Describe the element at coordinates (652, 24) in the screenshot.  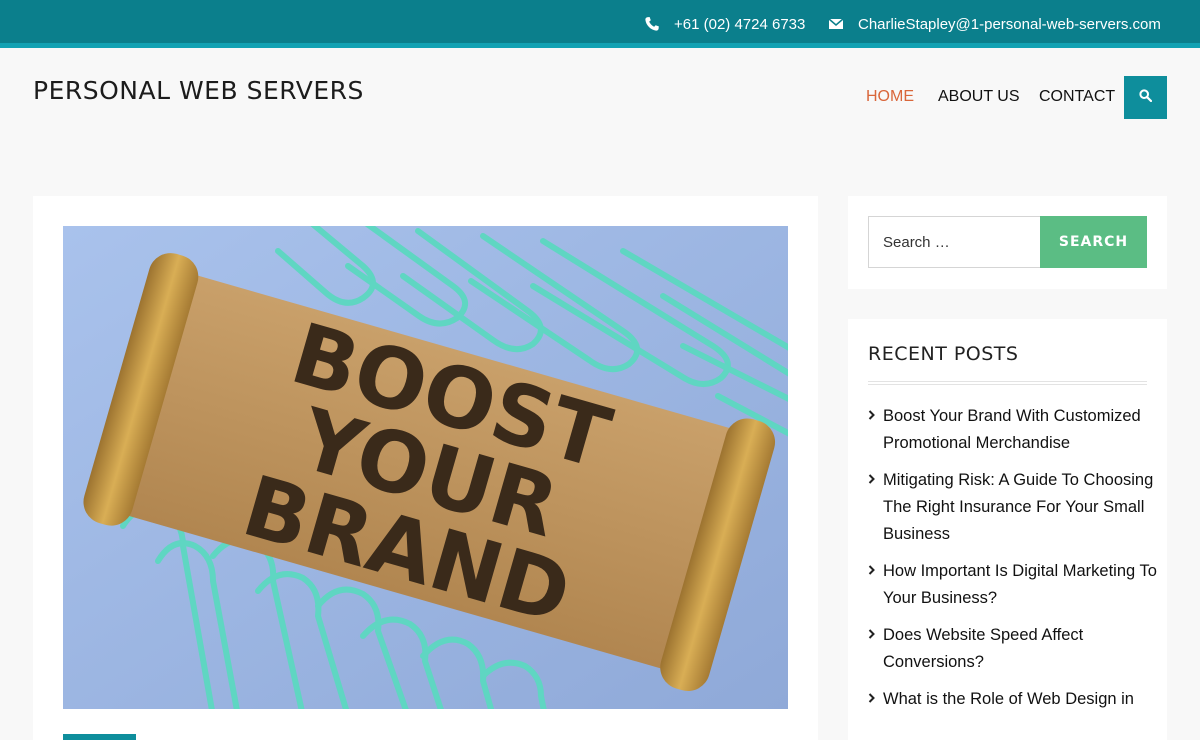
I see `phone-icon` at that location.